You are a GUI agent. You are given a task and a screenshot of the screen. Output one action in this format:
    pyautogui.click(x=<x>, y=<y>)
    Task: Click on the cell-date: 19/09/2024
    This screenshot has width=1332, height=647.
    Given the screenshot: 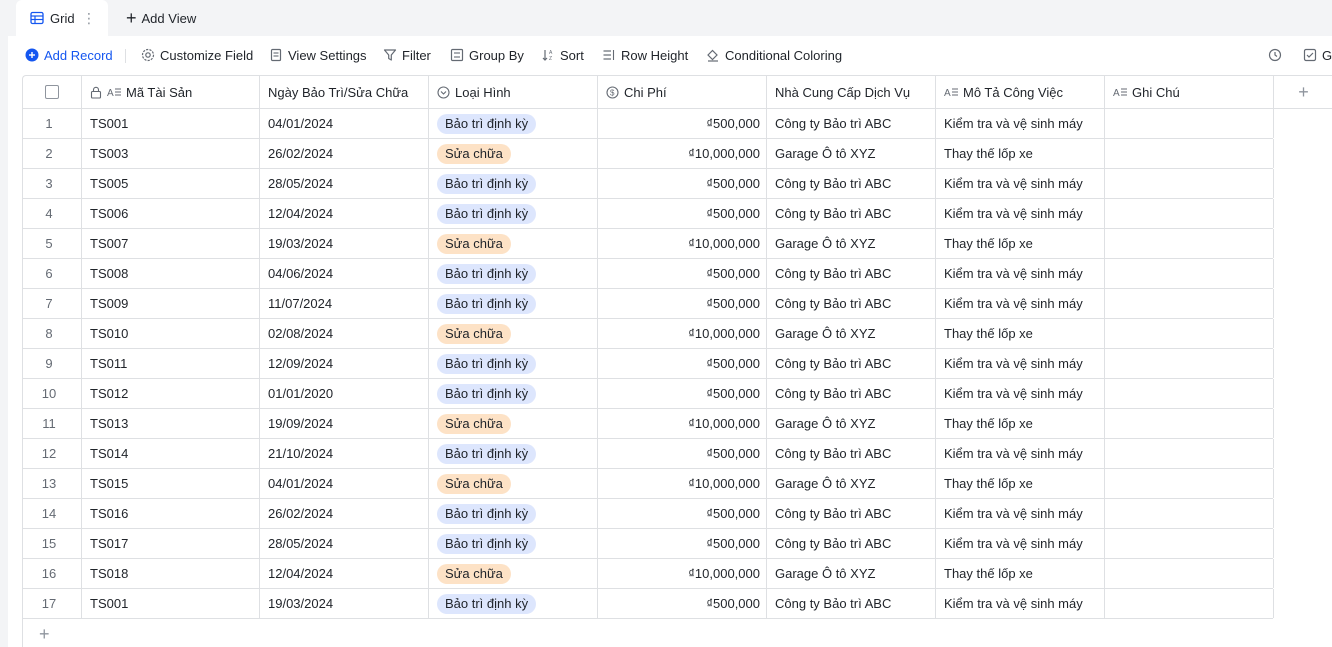 What is the action you would take?
    pyautogui.click(x=344, y=423)
    